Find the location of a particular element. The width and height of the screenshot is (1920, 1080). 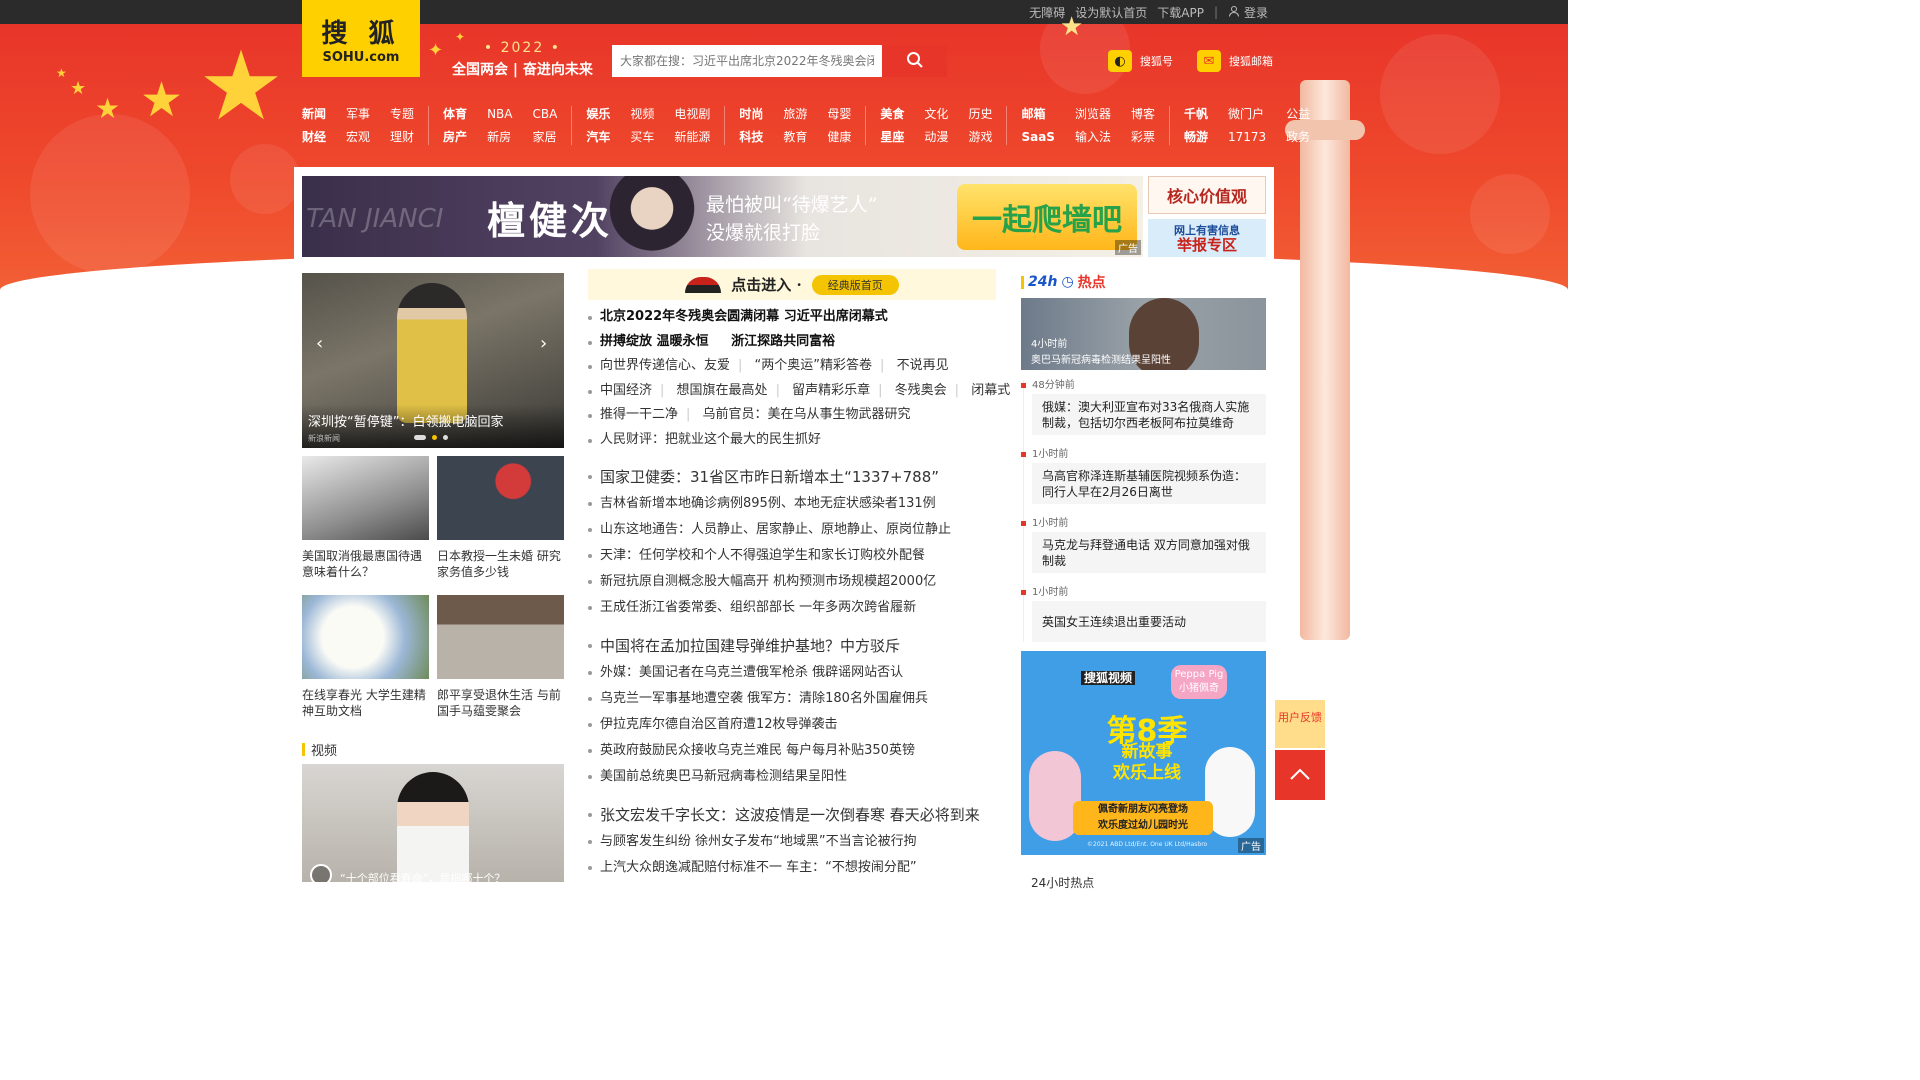

news-link: 外媒：美国记者在乌克兰遭俄军枪杀 俄辟谣网站否认 is located at coordinates (751, 672).